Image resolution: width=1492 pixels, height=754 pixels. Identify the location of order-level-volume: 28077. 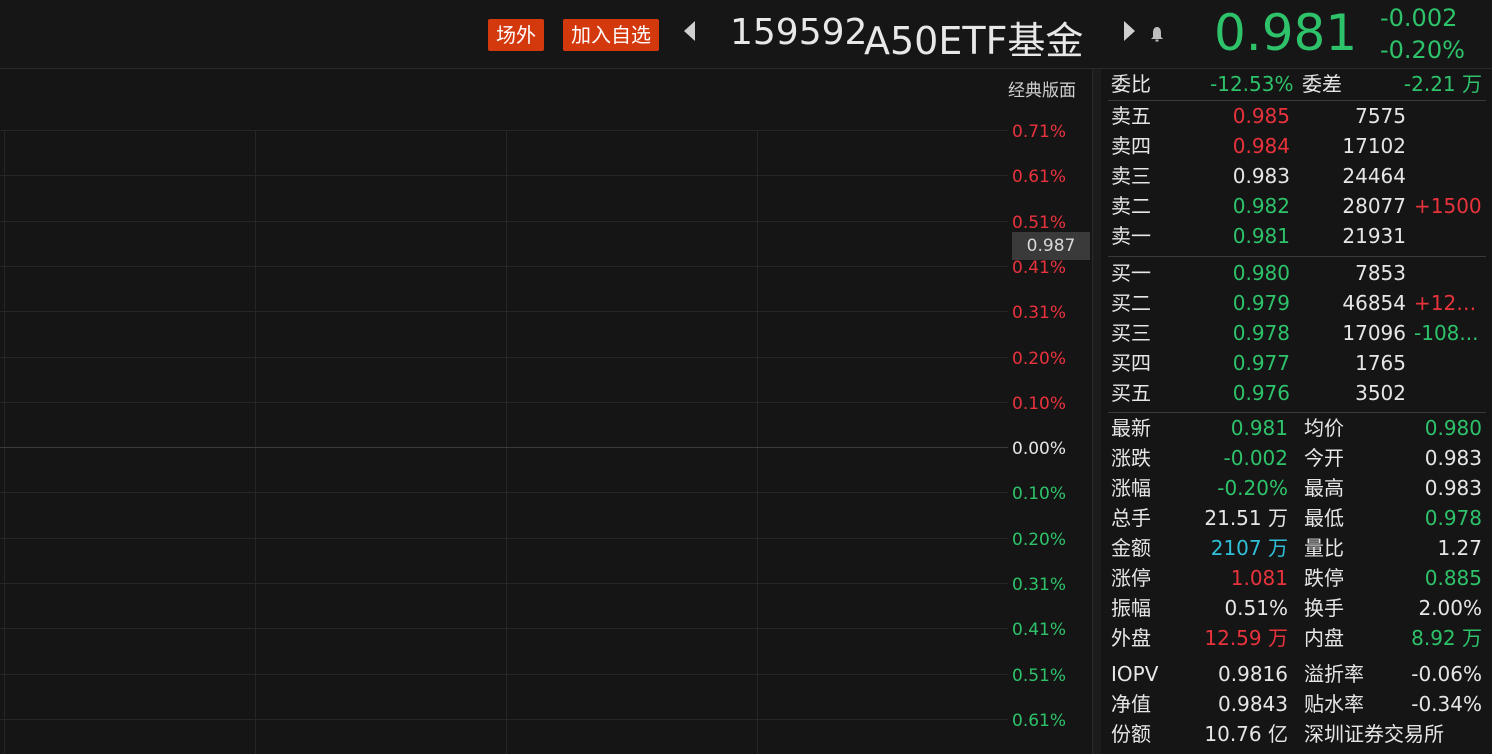
(1374, 206).